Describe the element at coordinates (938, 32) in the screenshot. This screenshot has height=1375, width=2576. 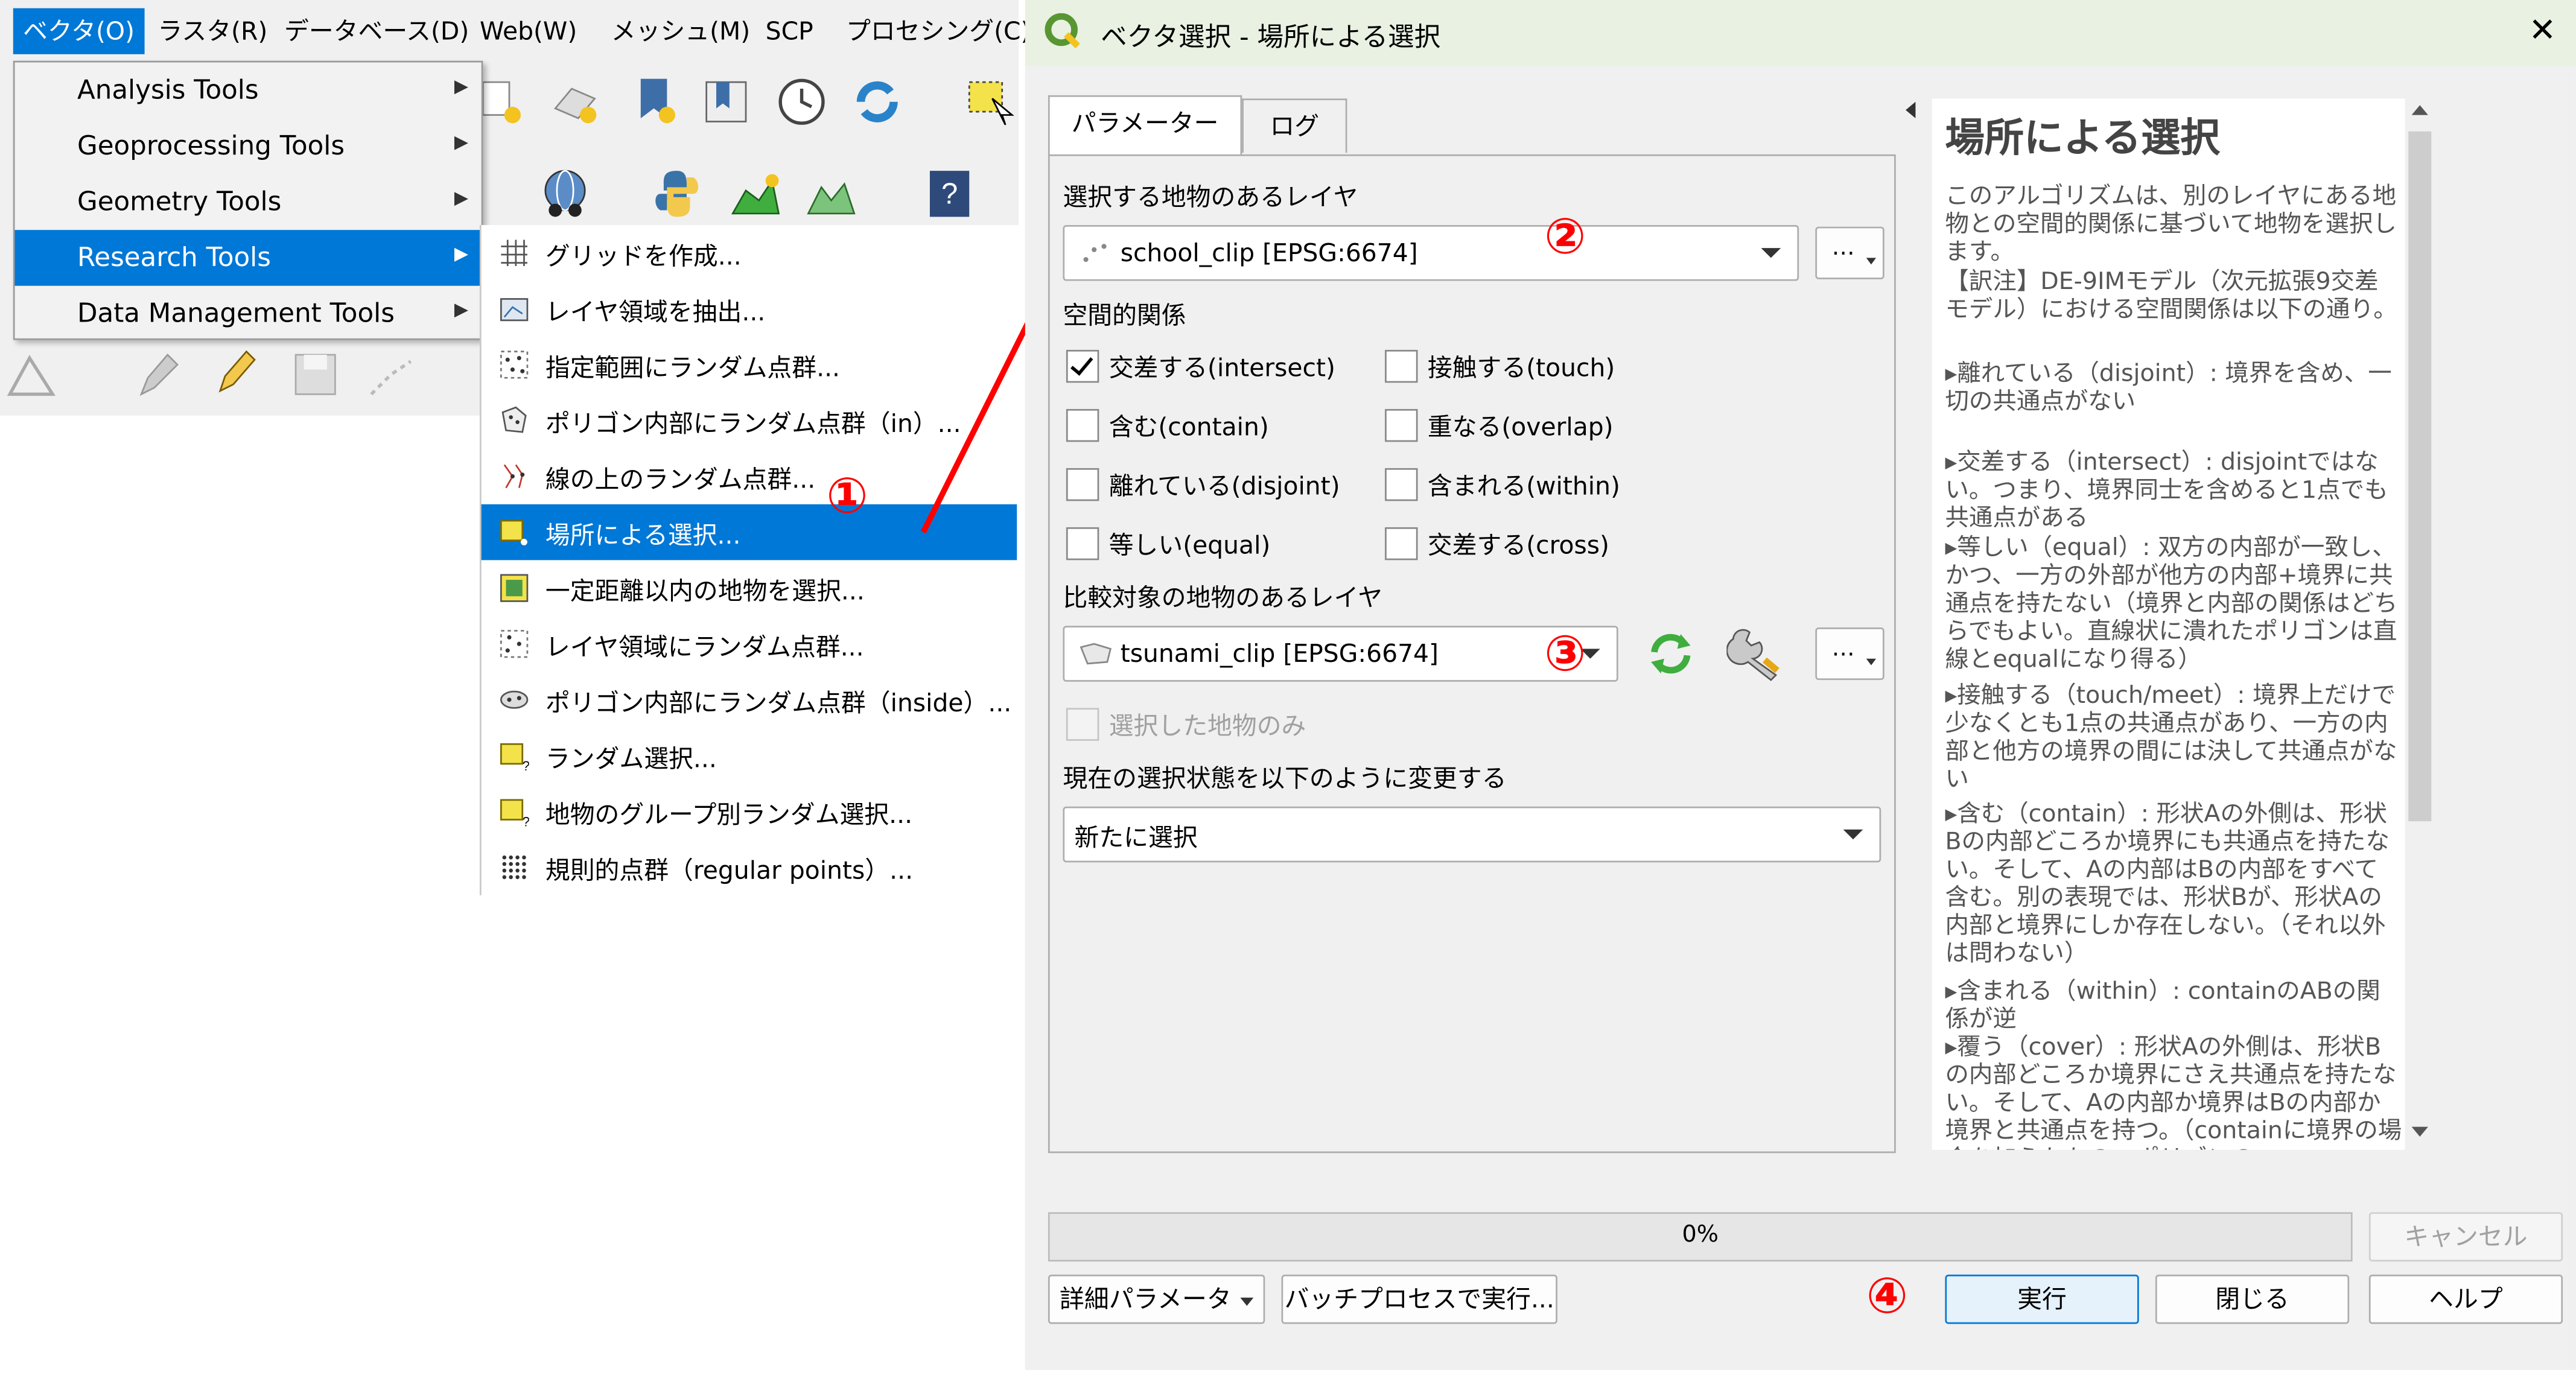
I see `menu-processing: プロセシング(C)` at that location.